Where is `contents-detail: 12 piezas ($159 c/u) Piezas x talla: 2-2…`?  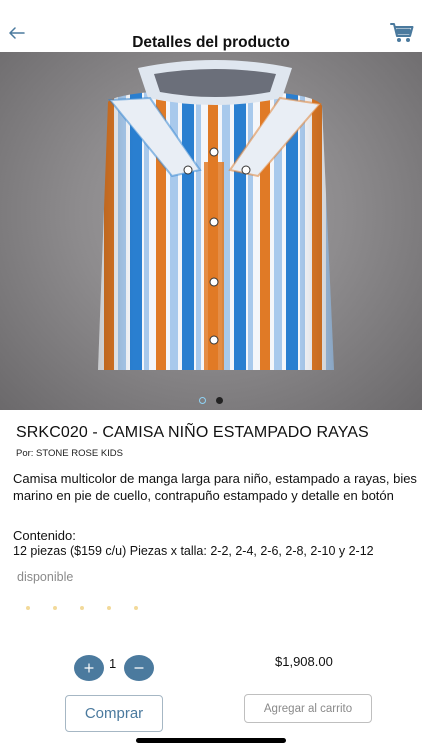
contents-detail: 12 piezas ($159 c/u) Piezas x talla: 2-2… is located at coordinates (193, 551).